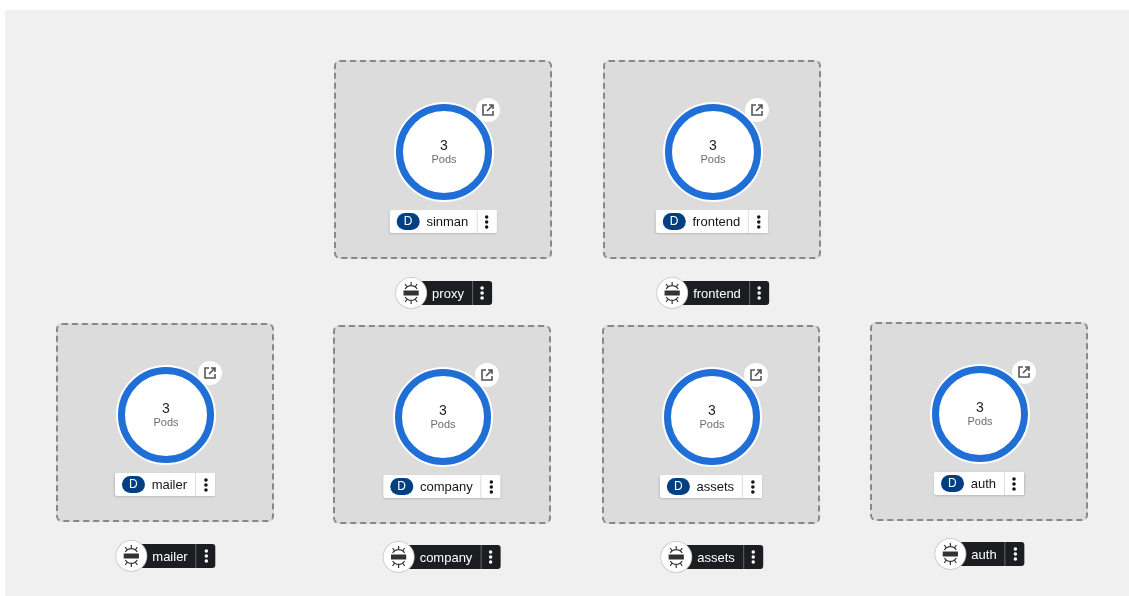 This screenshot has width=1129, height=596. I want to click on group-box: 3 Pods D auth, so click(979, 421).